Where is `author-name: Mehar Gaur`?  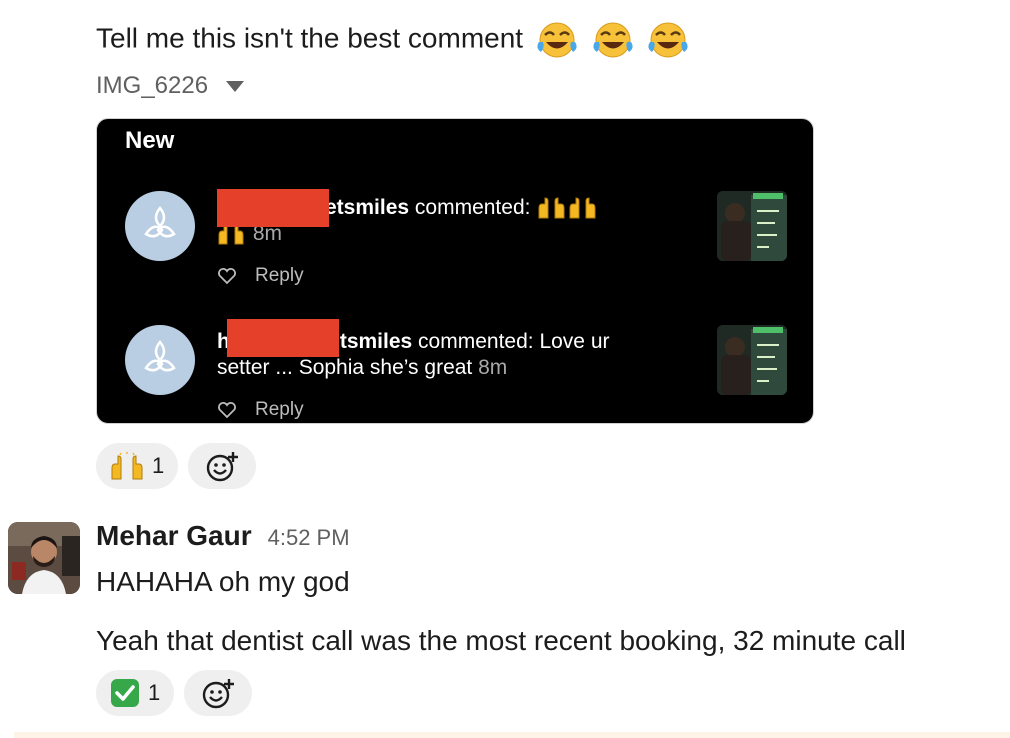
author-name: Mehar Gaur is located at coordinates (174, 536).